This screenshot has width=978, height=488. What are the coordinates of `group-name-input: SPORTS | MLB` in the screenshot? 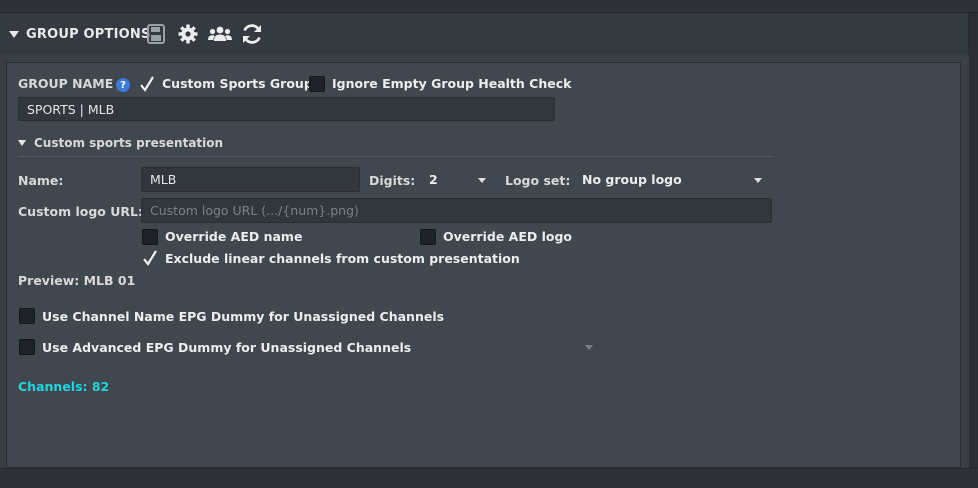 It's located at (286, 109).